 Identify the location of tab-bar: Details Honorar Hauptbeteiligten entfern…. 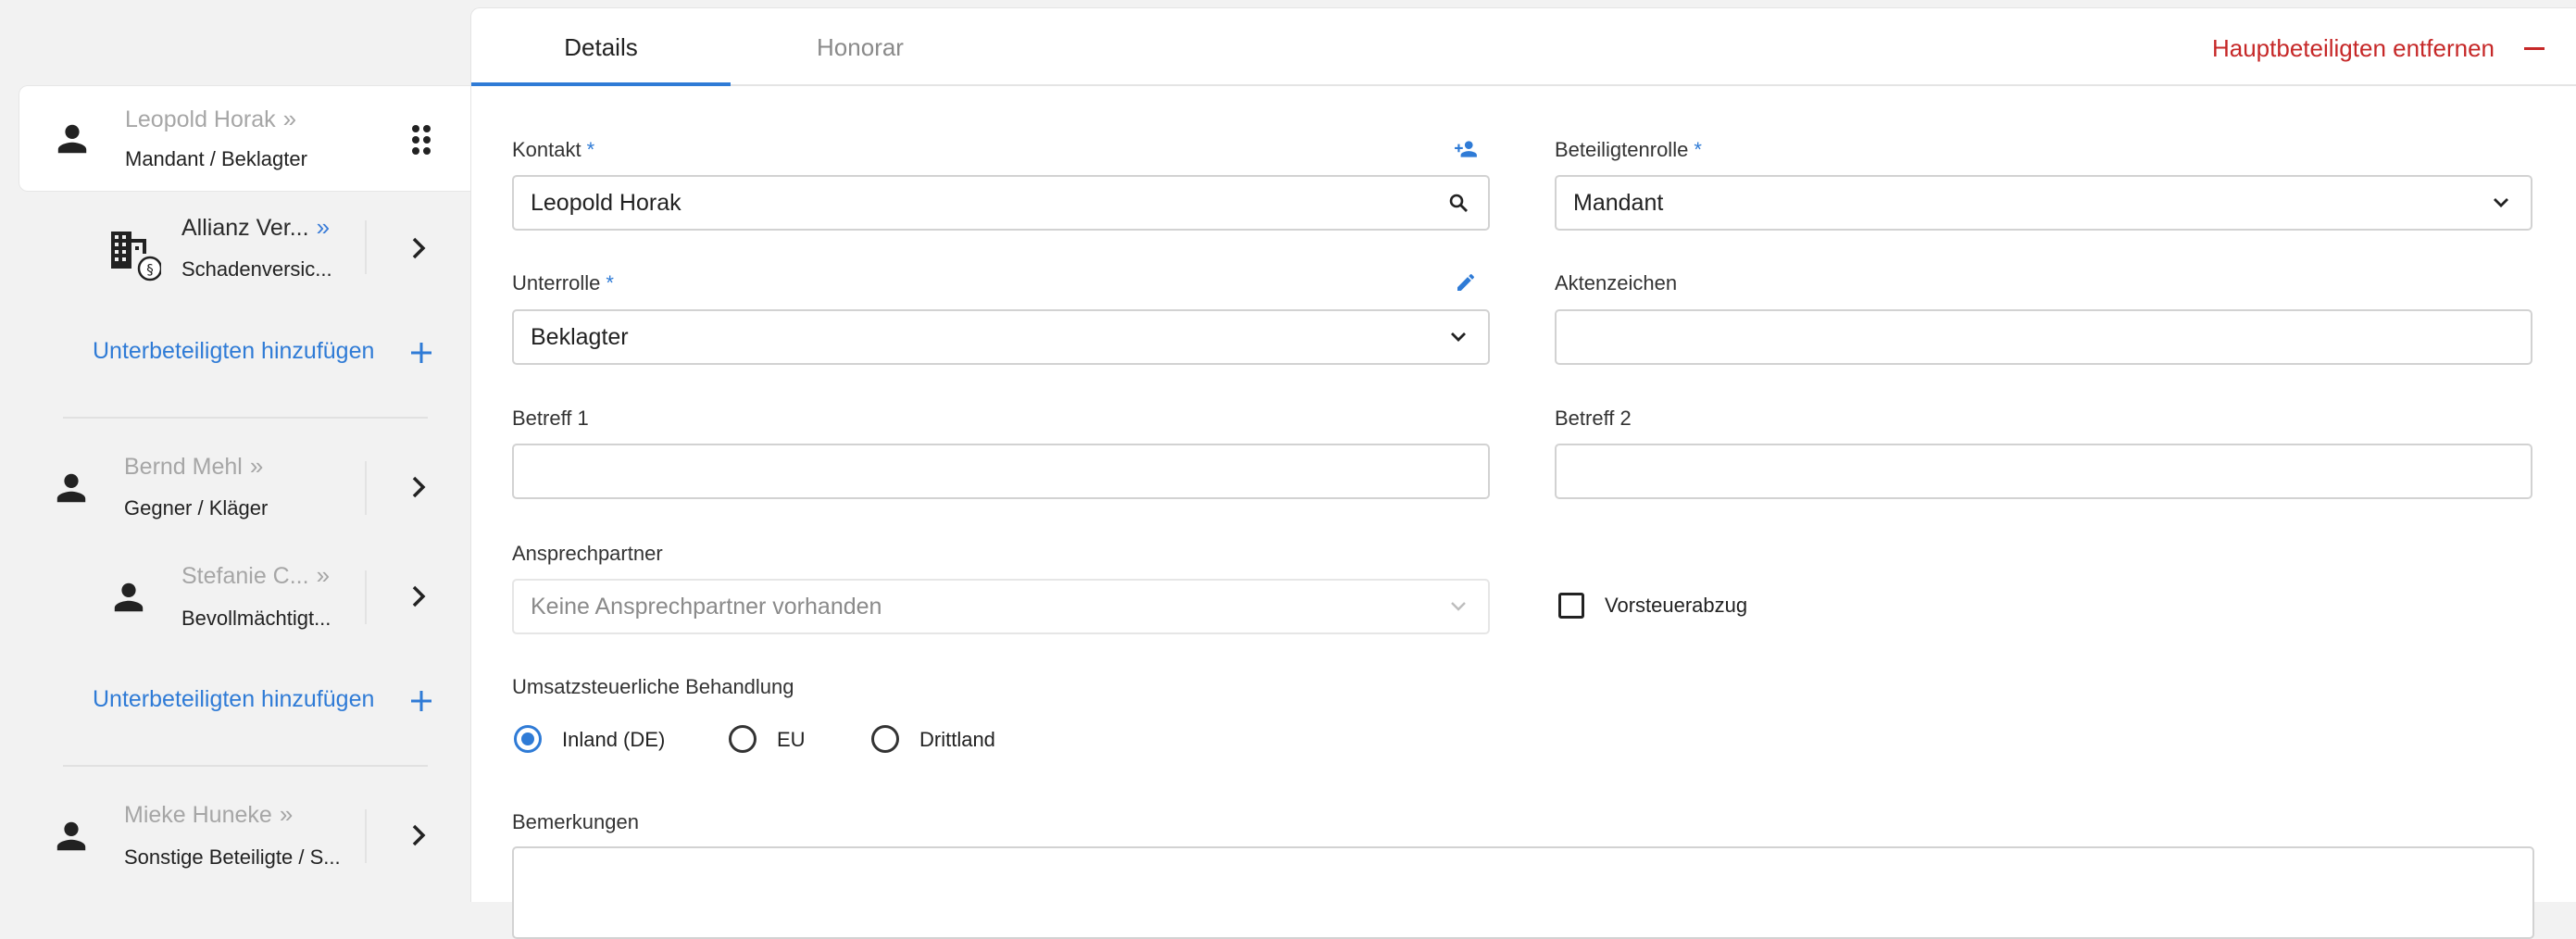
(1524, 47).